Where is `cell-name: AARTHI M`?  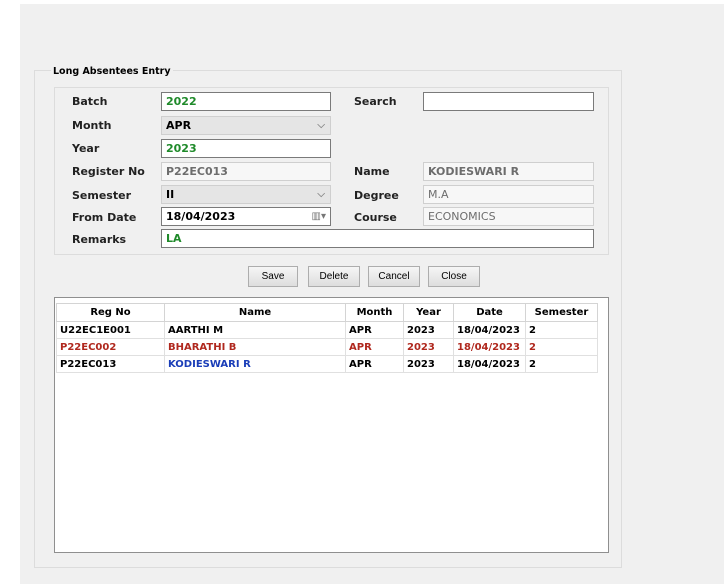
cell-name: AARTHI M is located at coordinates (255, 330).